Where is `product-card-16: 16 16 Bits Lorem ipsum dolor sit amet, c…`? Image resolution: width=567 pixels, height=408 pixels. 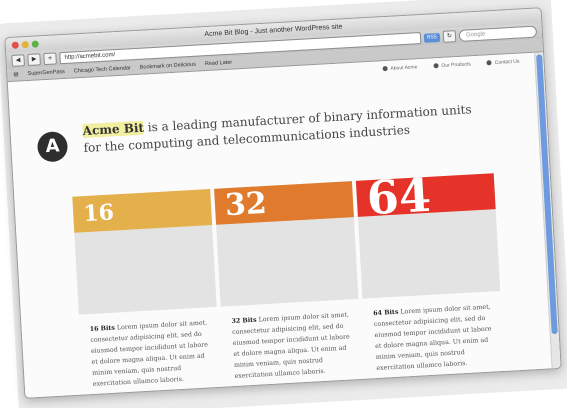 product-card-16: 16 16 Bits Lorem ipsum dolor sit amet, c… is located at coordinates (144, 288).